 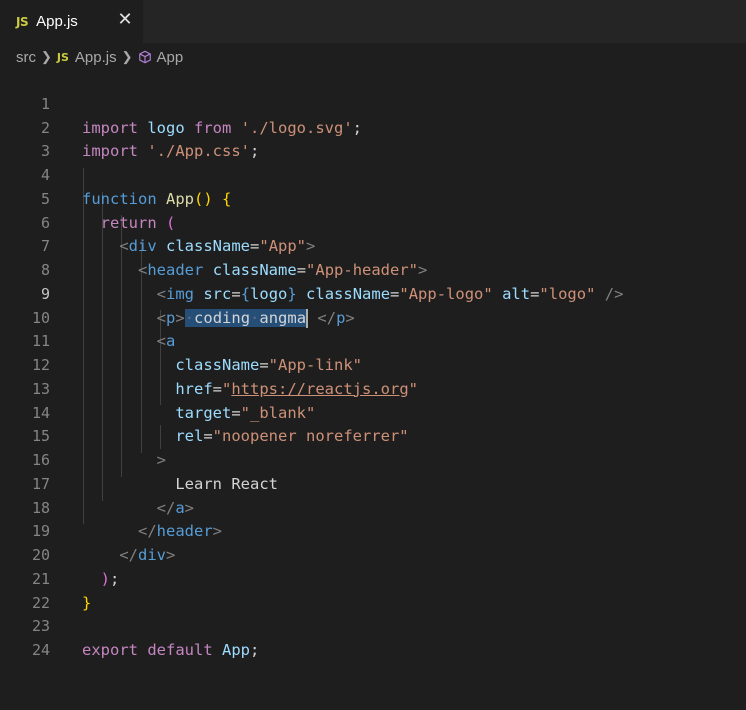 I want to click on code-line: 15 >, so click(x=373, y=435).